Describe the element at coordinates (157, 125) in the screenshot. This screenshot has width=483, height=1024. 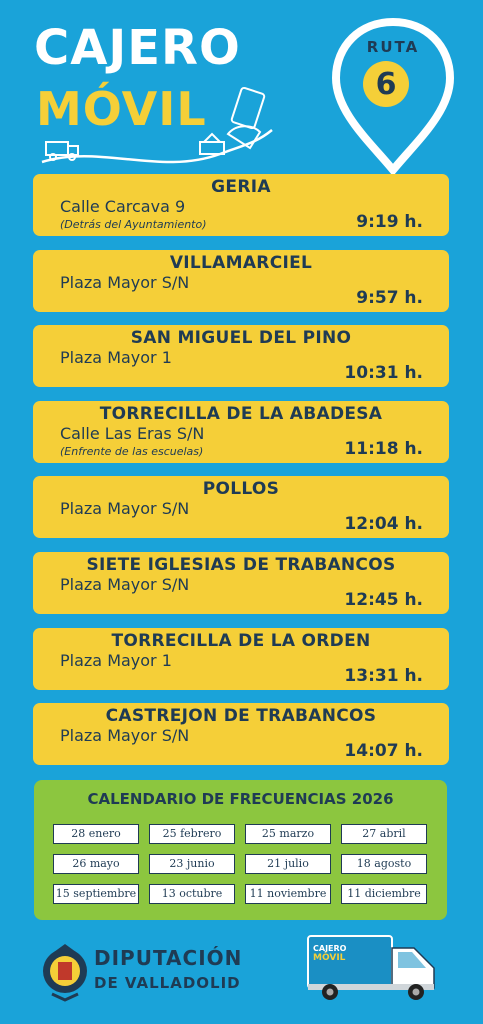
I see `card-hand-icon` at that location.